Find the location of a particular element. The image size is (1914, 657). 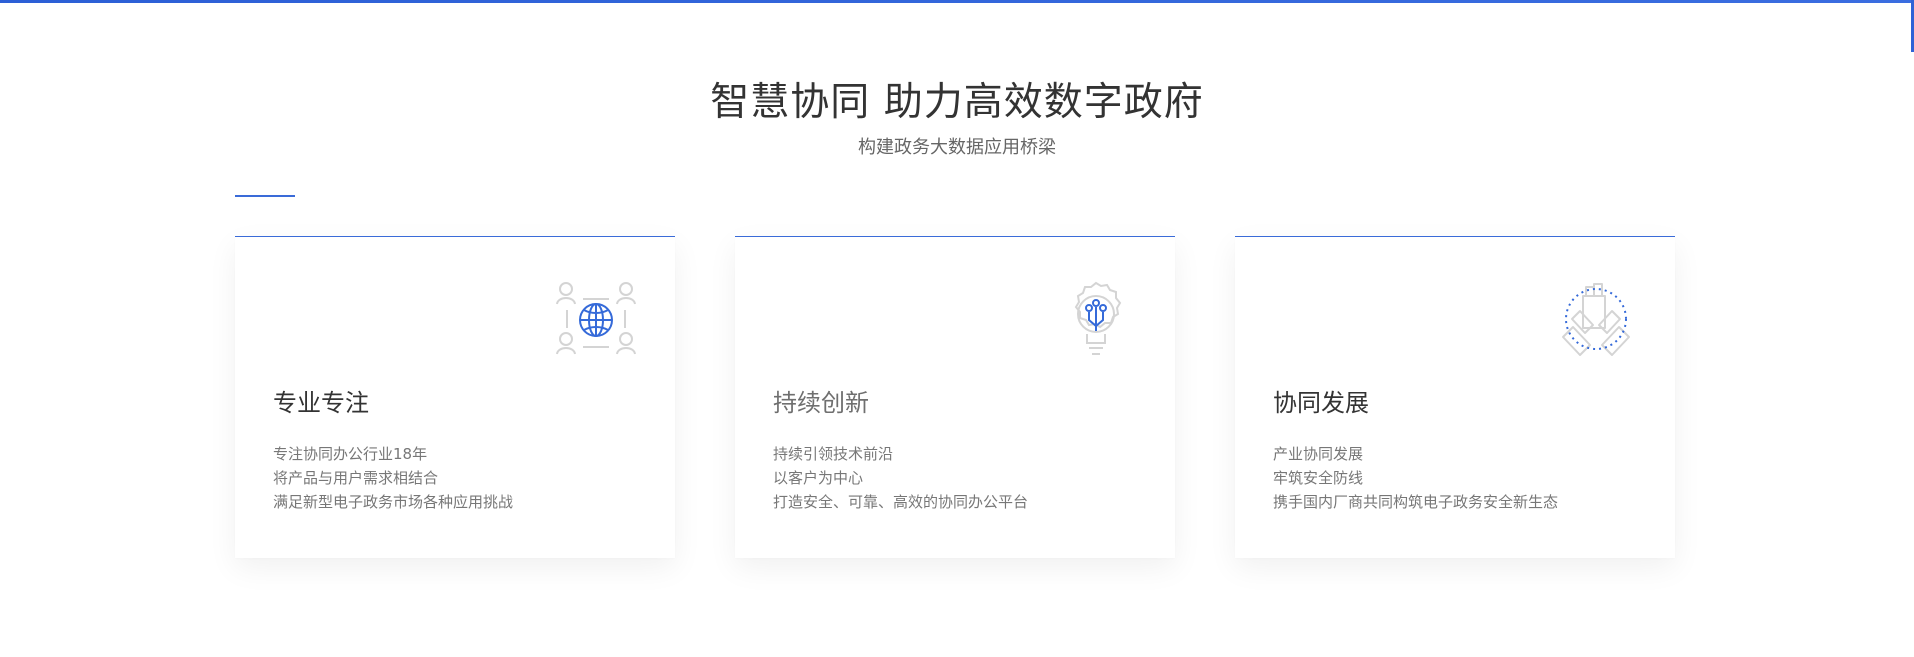

card-description: 专注协同办公行业18年 将产品与用户需求相结合 满足新型电子政务市场各种应用挑战 is located at coordinates (393, 478).